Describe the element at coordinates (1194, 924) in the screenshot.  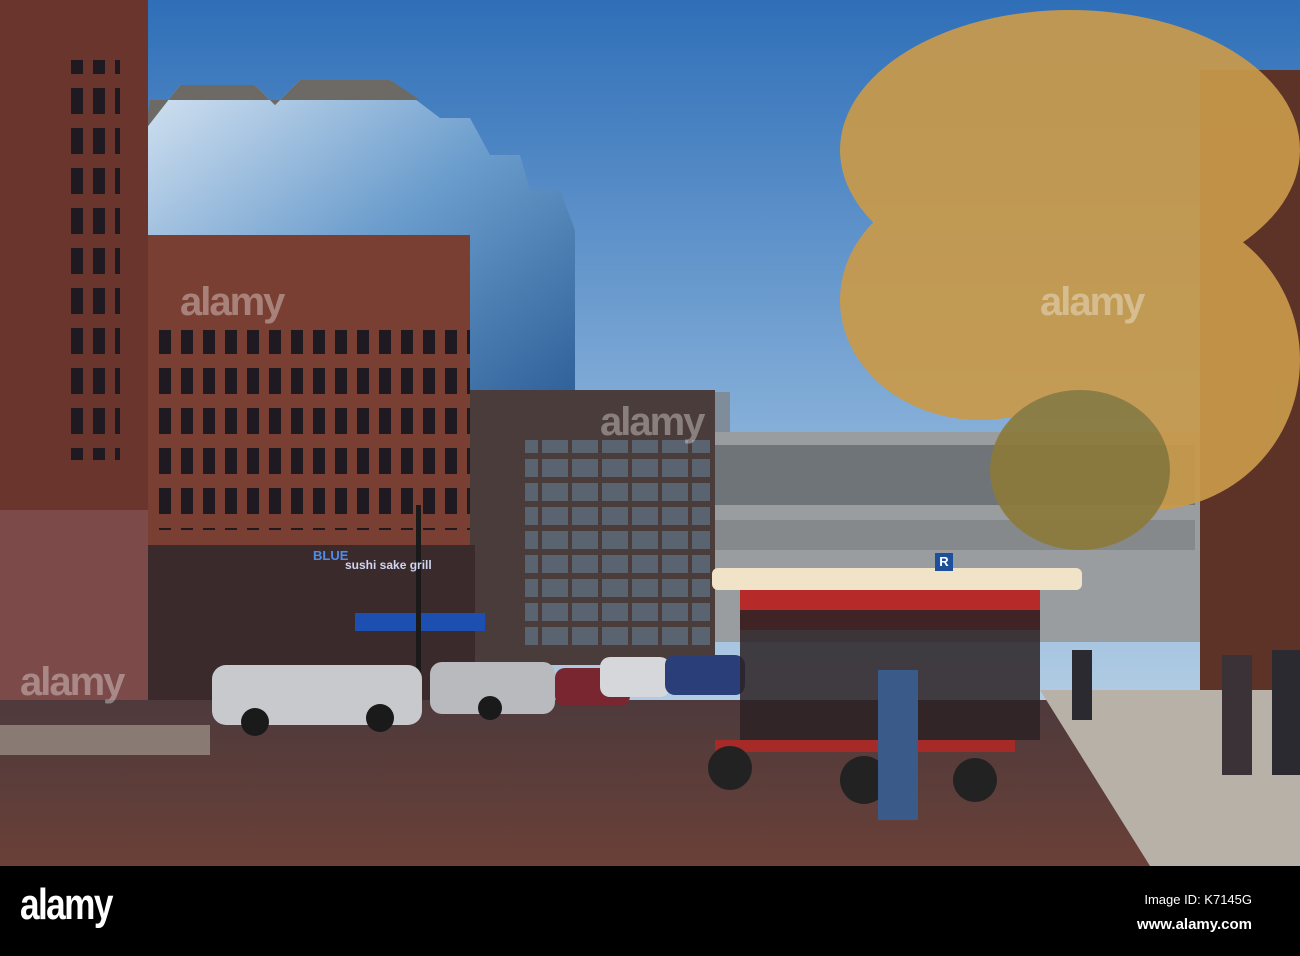
I see `site-url: www.alamy.com` at that location.